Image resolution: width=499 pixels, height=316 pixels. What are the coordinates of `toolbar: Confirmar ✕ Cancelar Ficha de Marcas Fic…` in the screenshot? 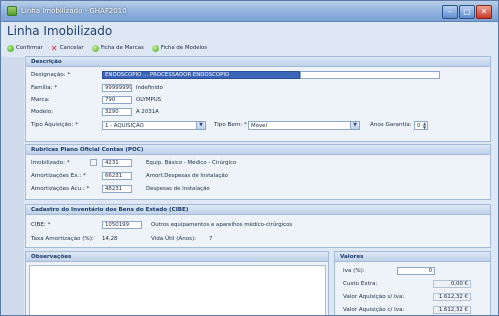 It's located at (107, 48).